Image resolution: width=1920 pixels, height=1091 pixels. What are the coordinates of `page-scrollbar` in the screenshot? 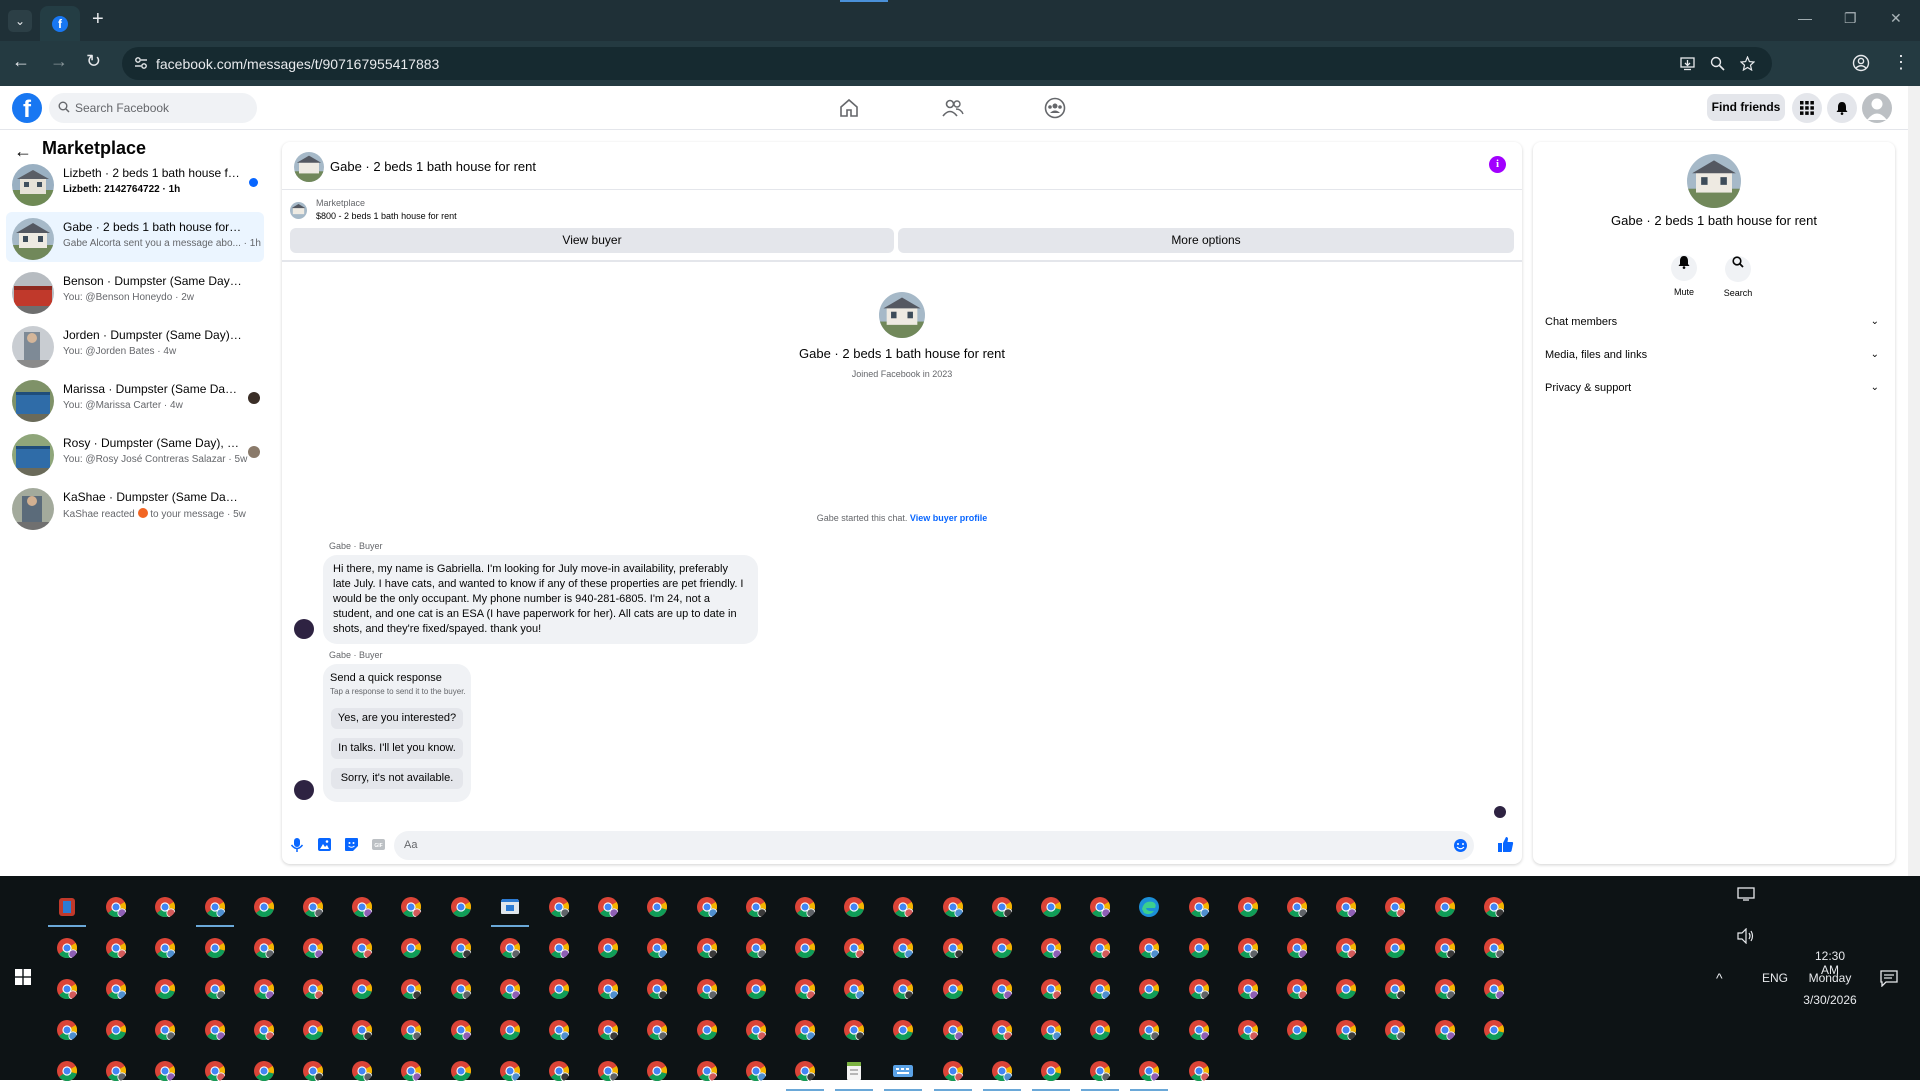 It's located at (1914, 481).